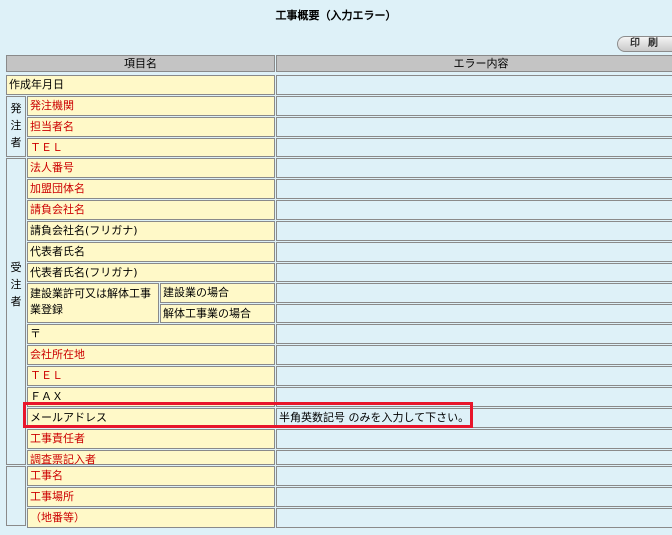 This screenshot has width=672, height=535. I want to click on error-cell-person-in-charge, so click(474, 127).